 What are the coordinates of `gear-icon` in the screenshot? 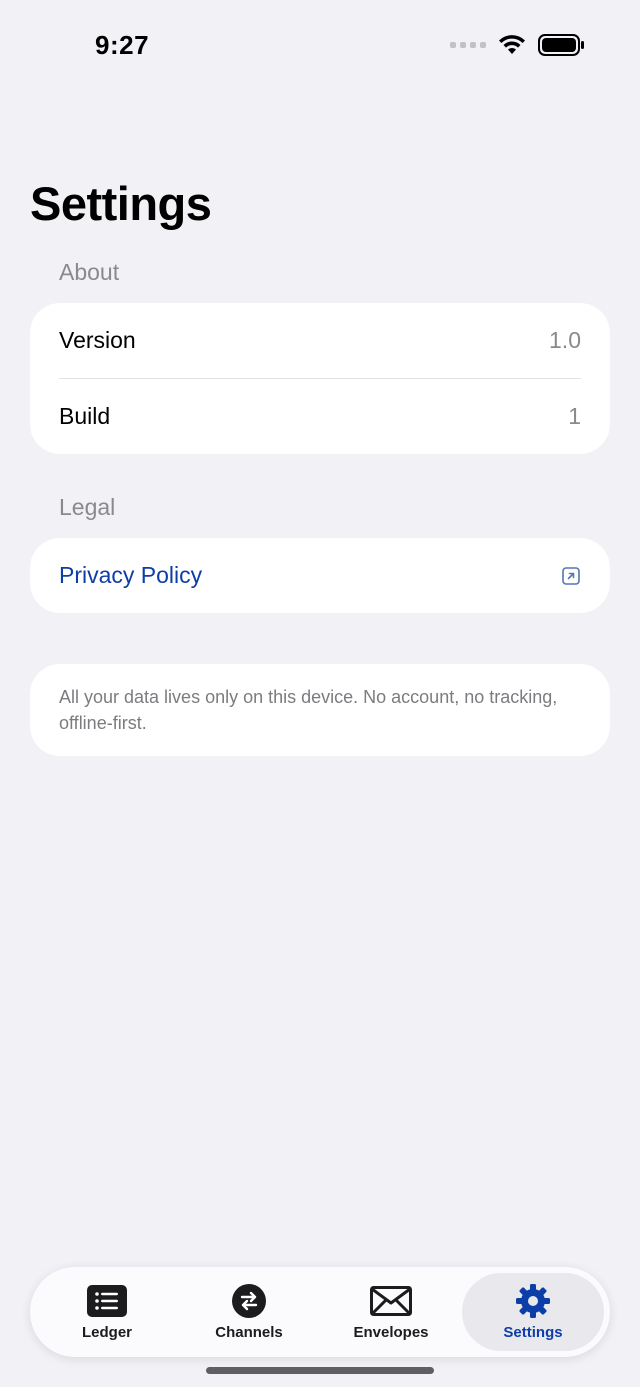 It's located at (533, 1300).